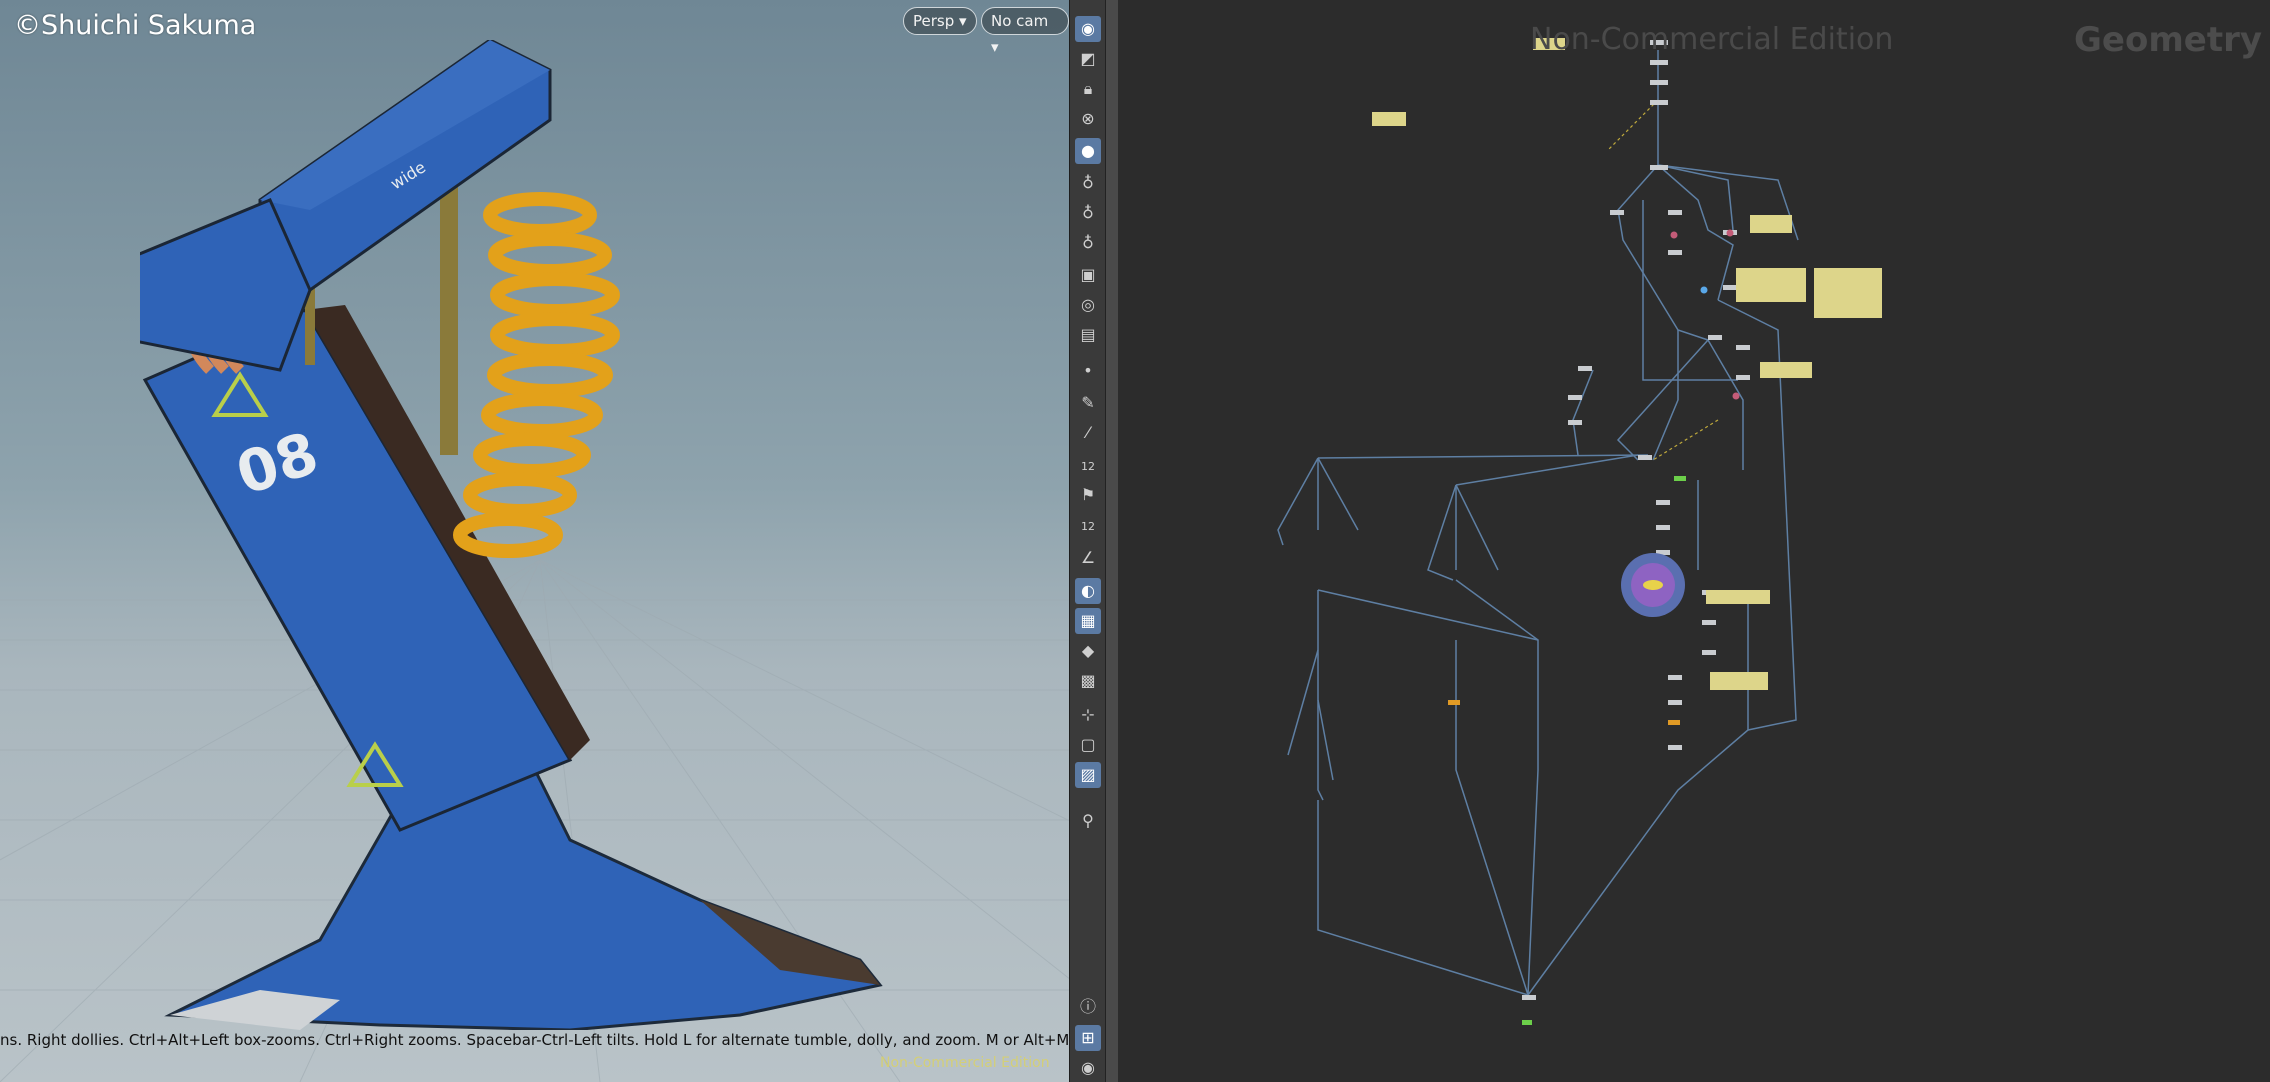  Describe the element at coordinates (1088, 821) in the screenshot. I see `pin-icon: ⚲` at that location.